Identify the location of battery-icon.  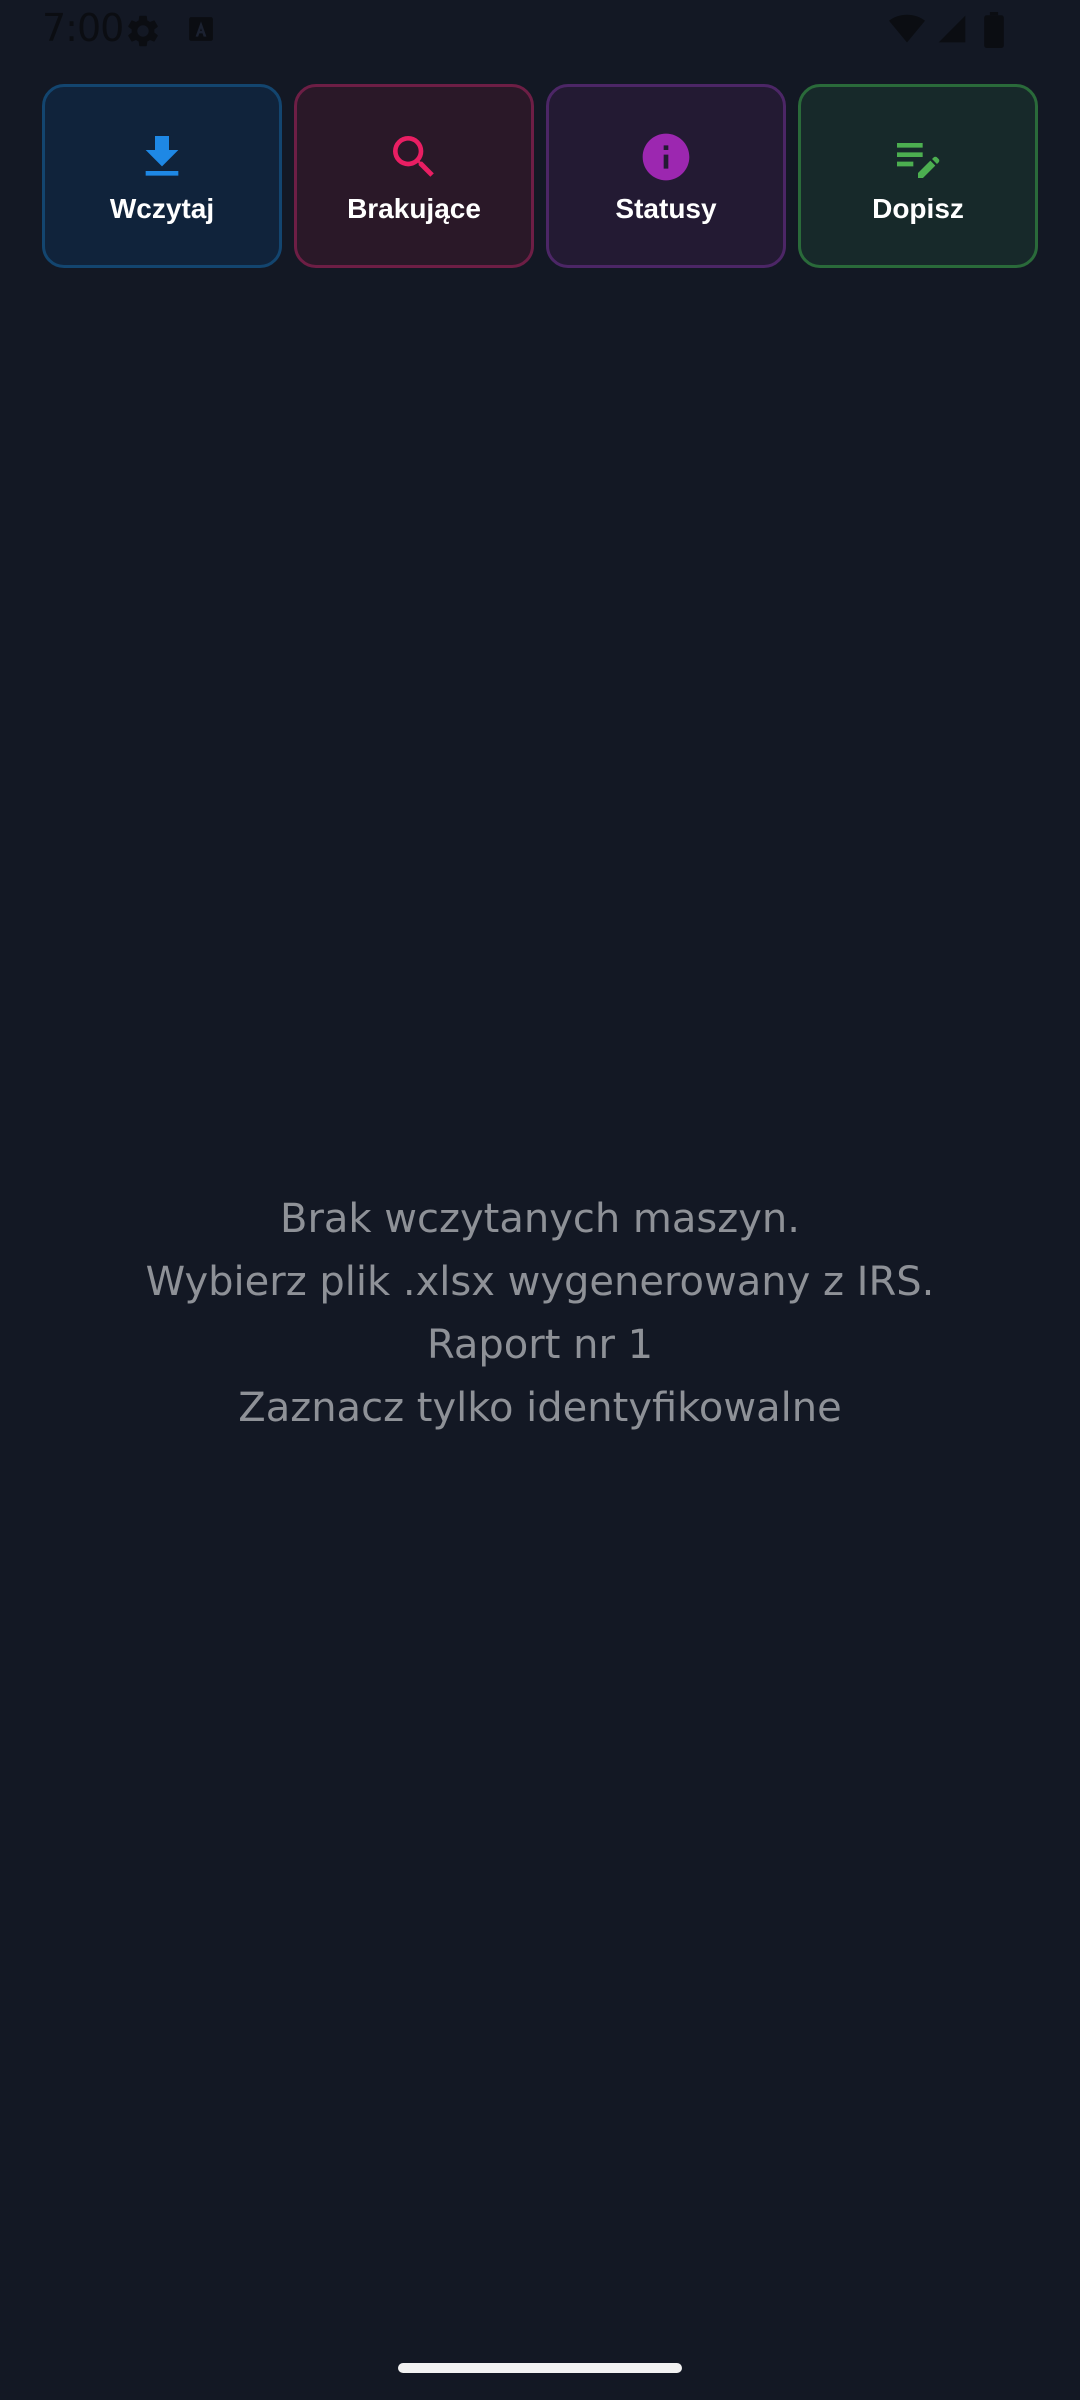
(994, 30).